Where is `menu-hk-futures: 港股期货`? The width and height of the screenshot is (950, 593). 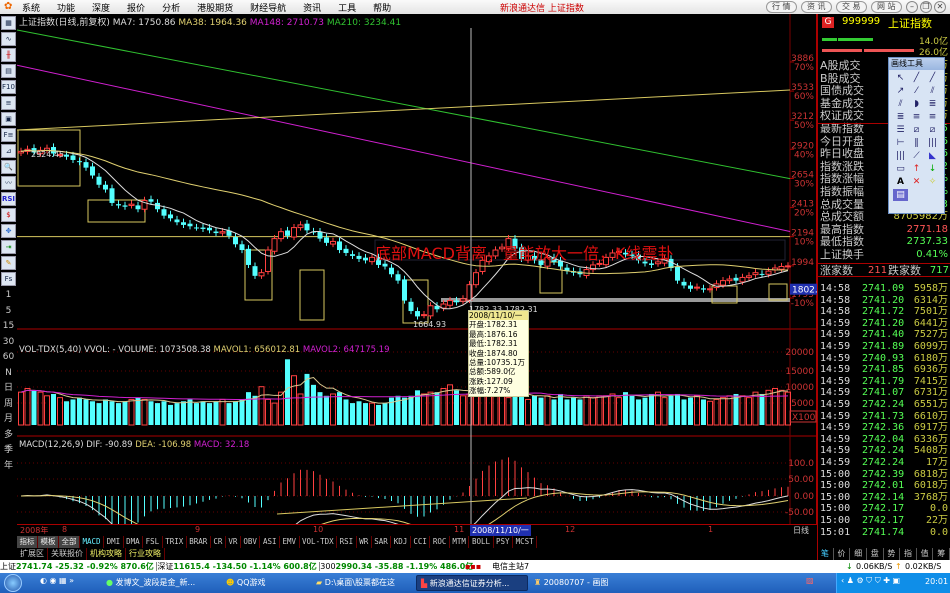 menu-hk-futures: 港股期货 is located at coordinates (215, 7).